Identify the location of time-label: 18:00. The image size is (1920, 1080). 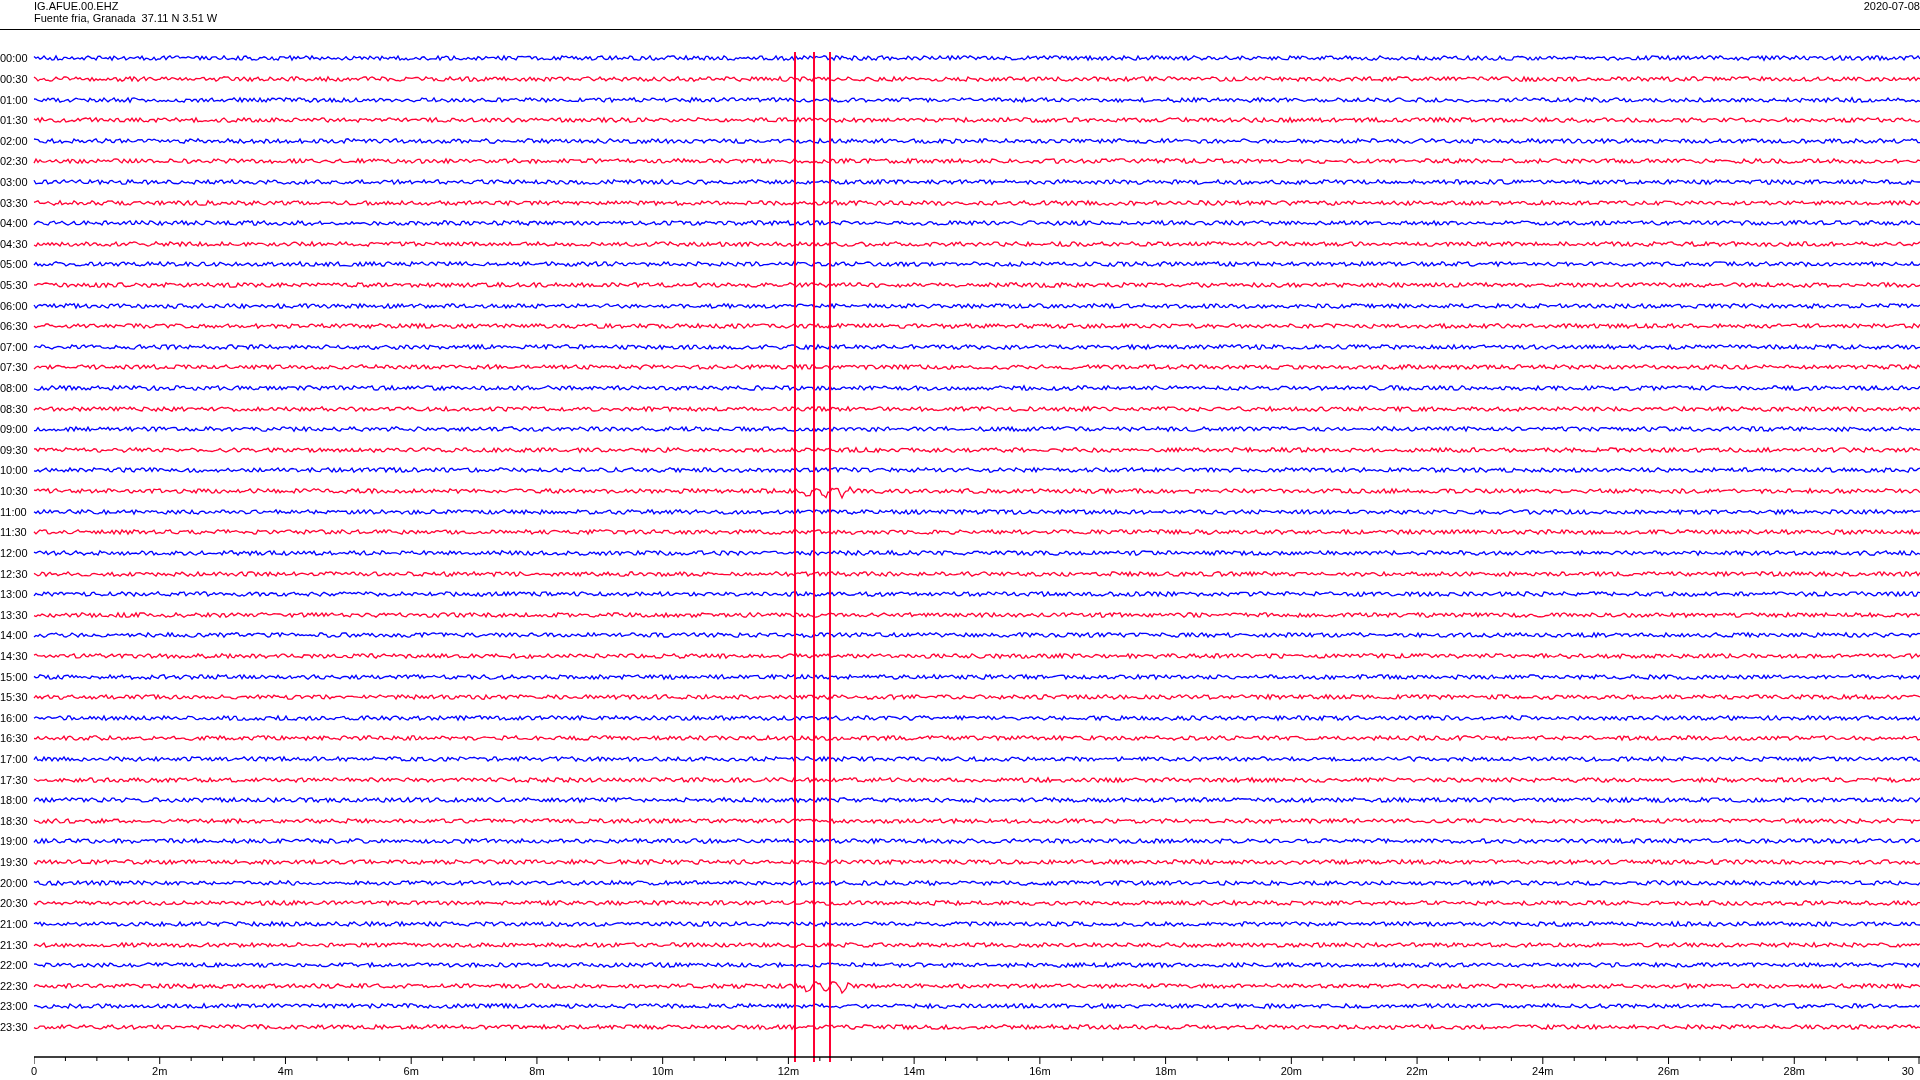
(14, 800).